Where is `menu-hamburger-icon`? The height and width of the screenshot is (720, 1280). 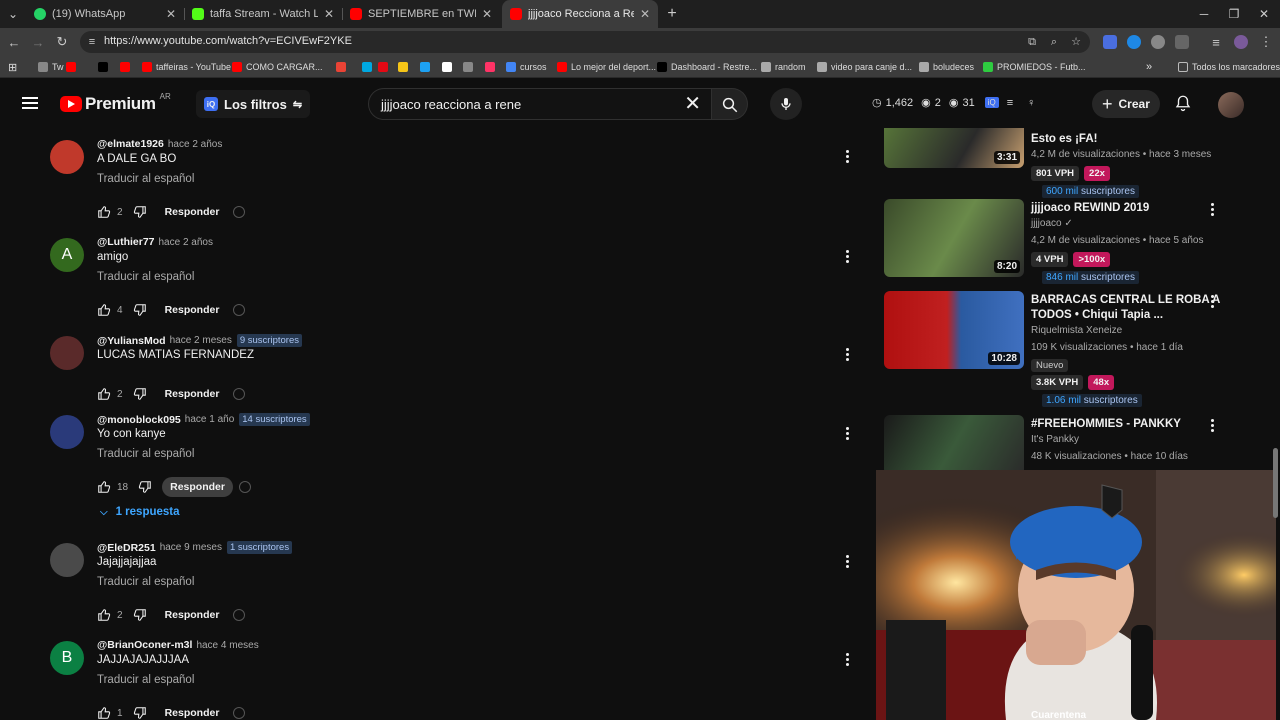
menu-hamburger-icon is located at coordinates (30, 103).